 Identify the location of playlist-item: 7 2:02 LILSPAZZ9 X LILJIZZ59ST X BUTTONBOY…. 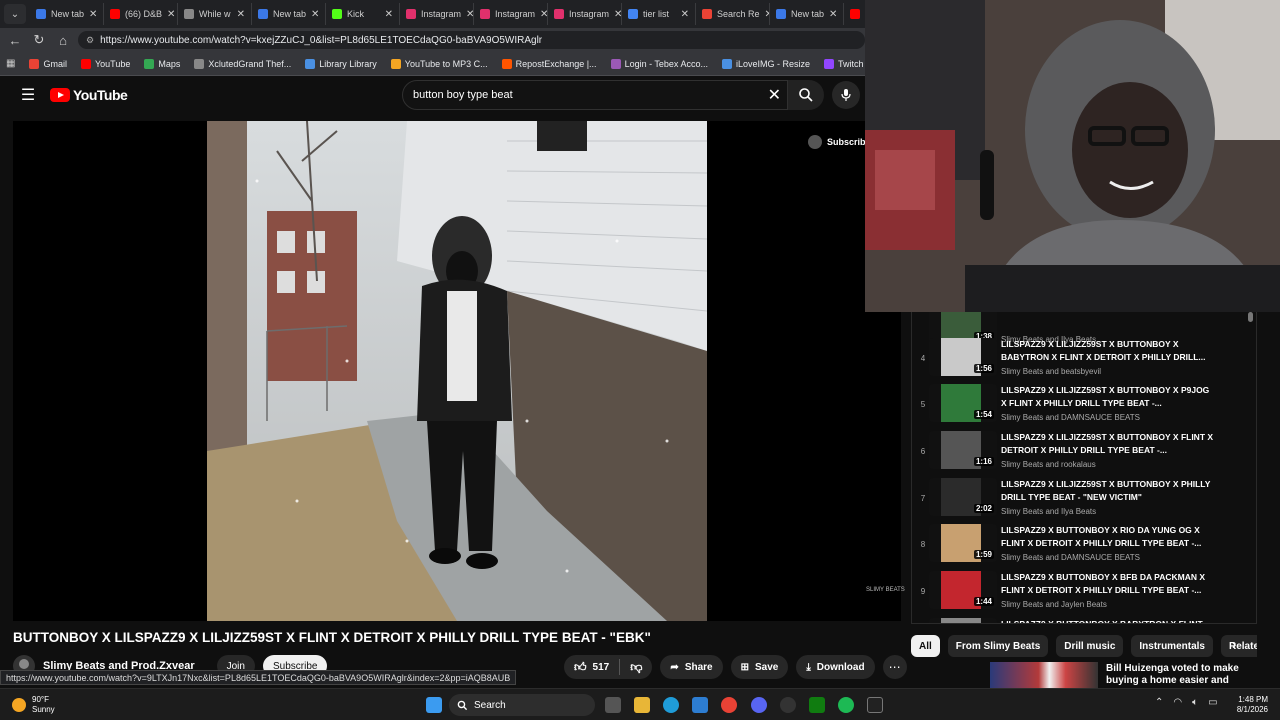
(1082, 501).